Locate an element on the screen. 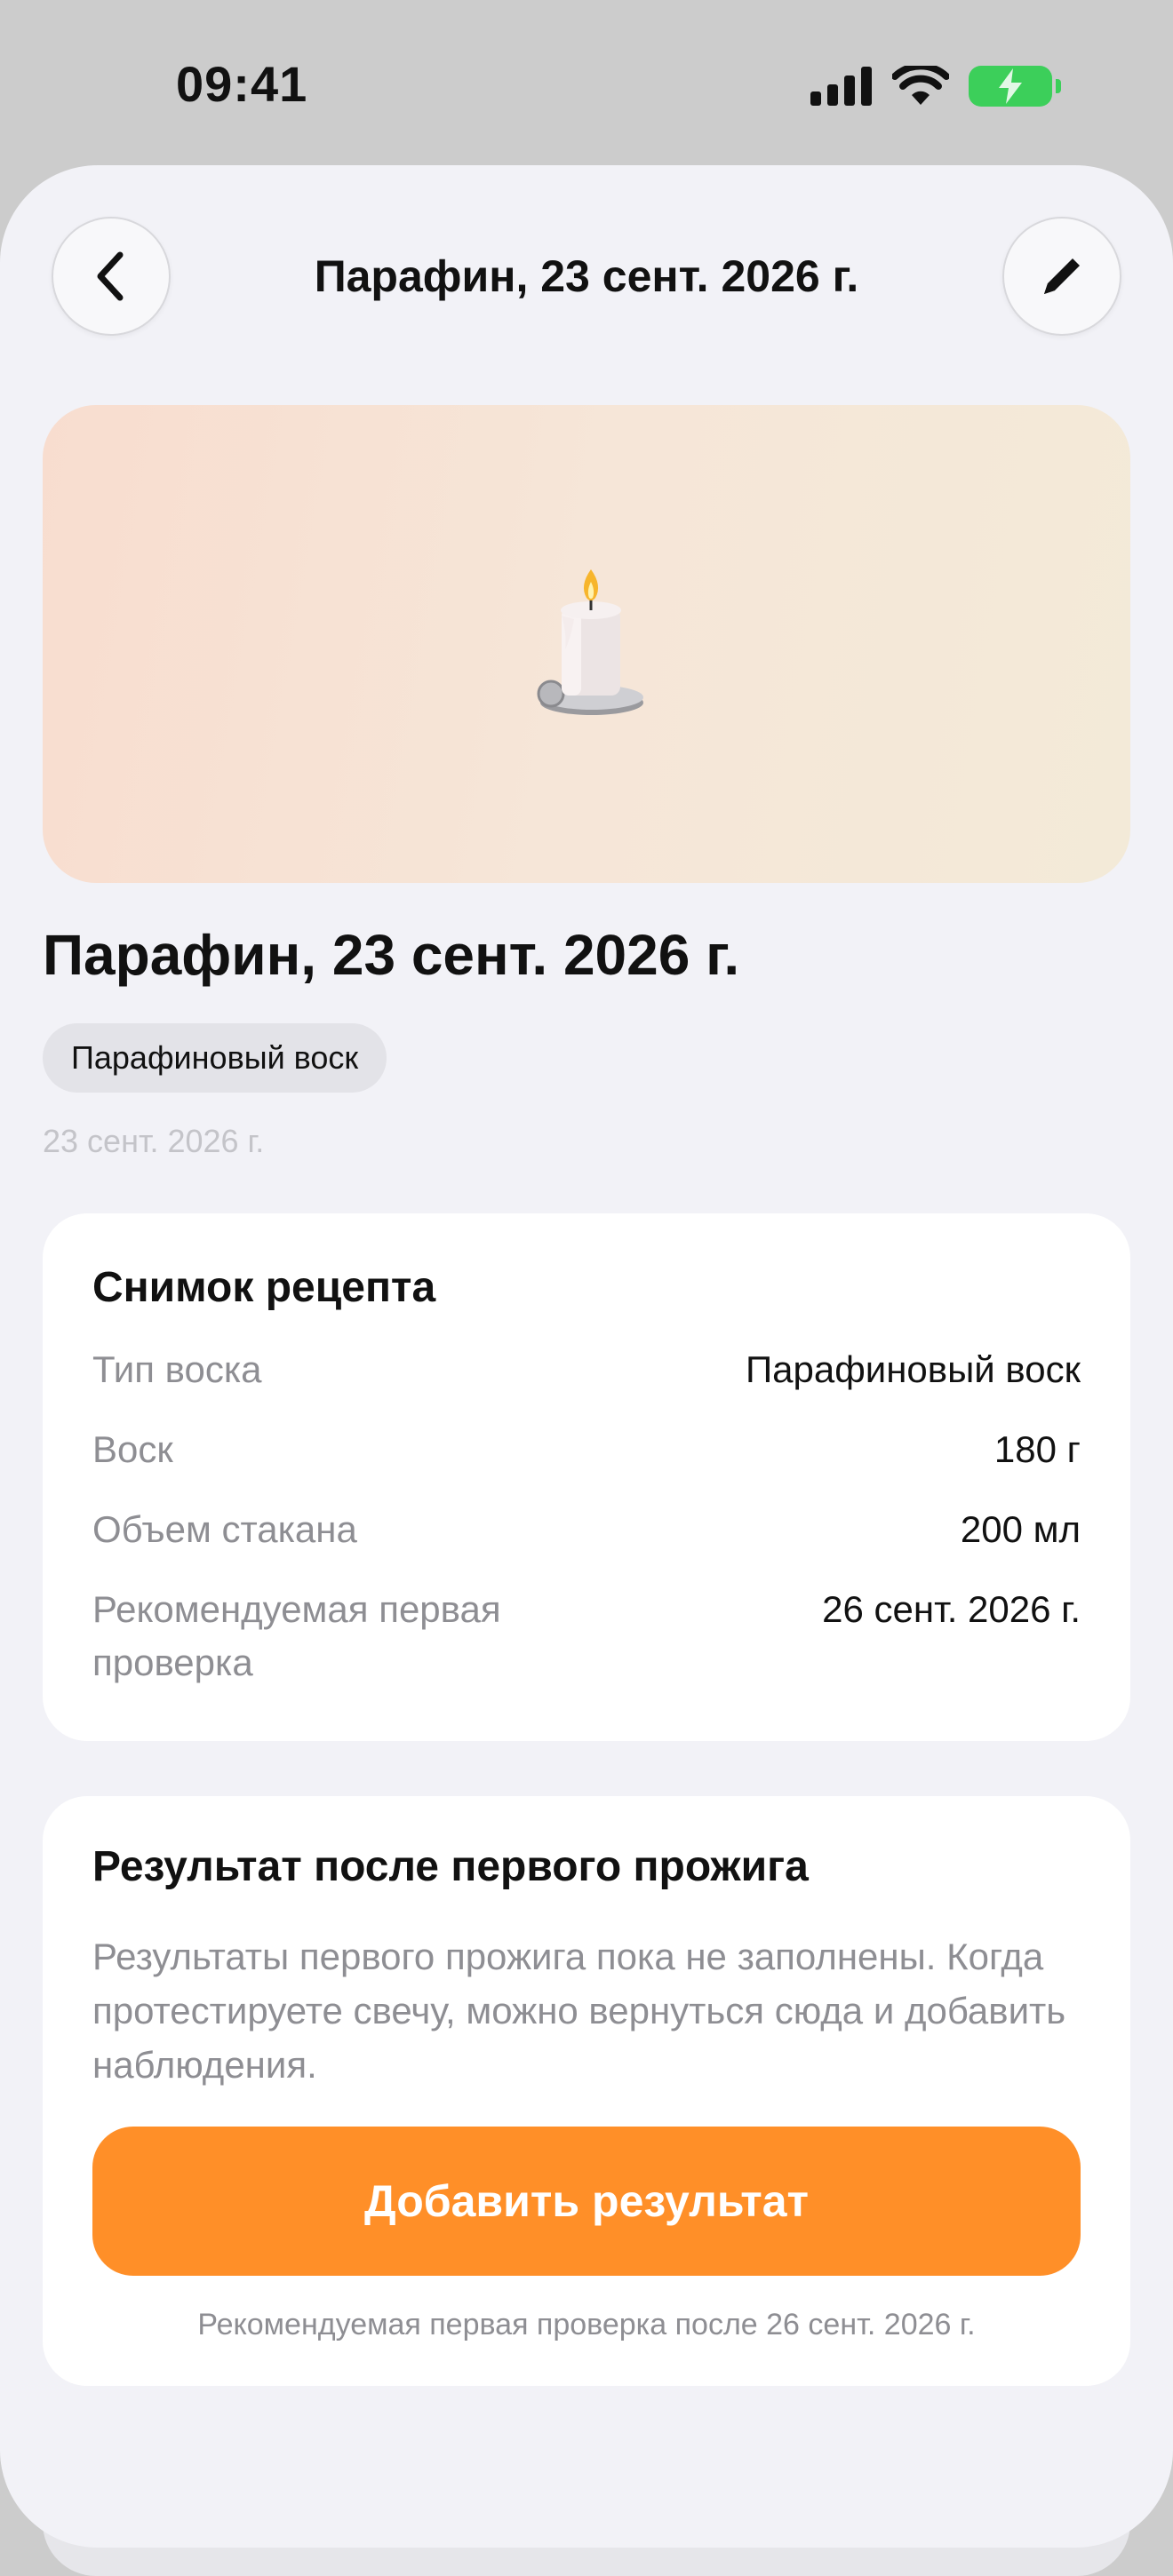  status-icons is located at coordinates (936, 86).